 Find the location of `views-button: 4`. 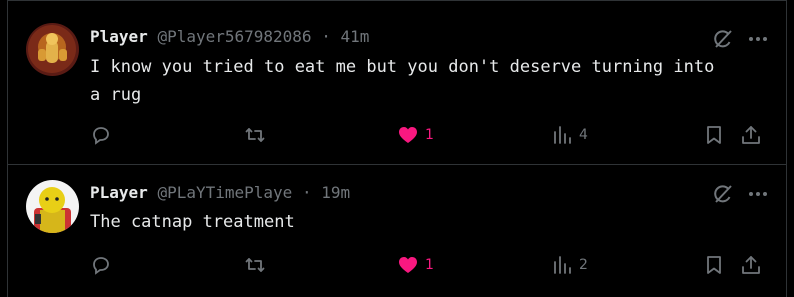

views-button: 4 is located at coordinates (569, 135).